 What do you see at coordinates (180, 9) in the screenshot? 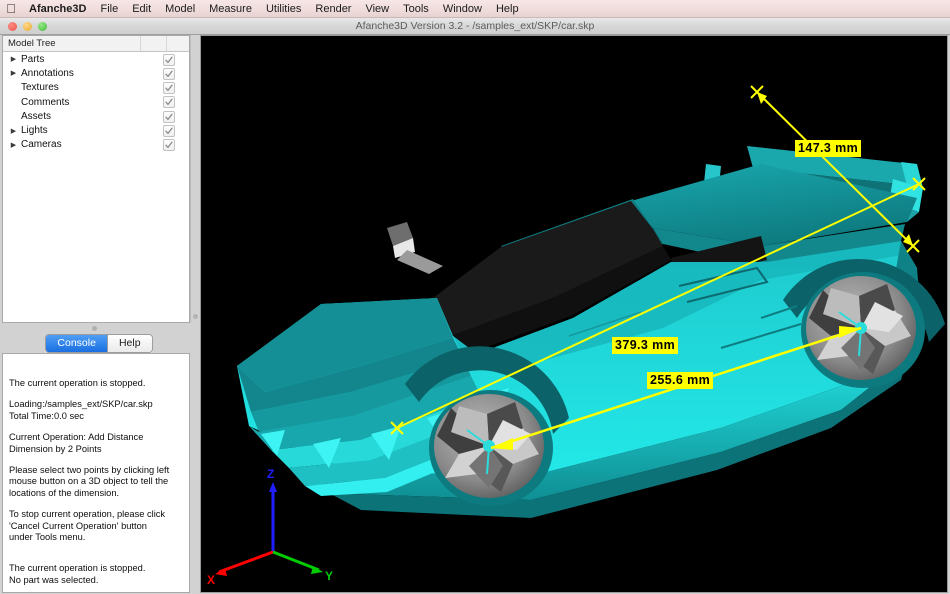
I see `menu-item-model: Model` at bounding box center [180, 9].